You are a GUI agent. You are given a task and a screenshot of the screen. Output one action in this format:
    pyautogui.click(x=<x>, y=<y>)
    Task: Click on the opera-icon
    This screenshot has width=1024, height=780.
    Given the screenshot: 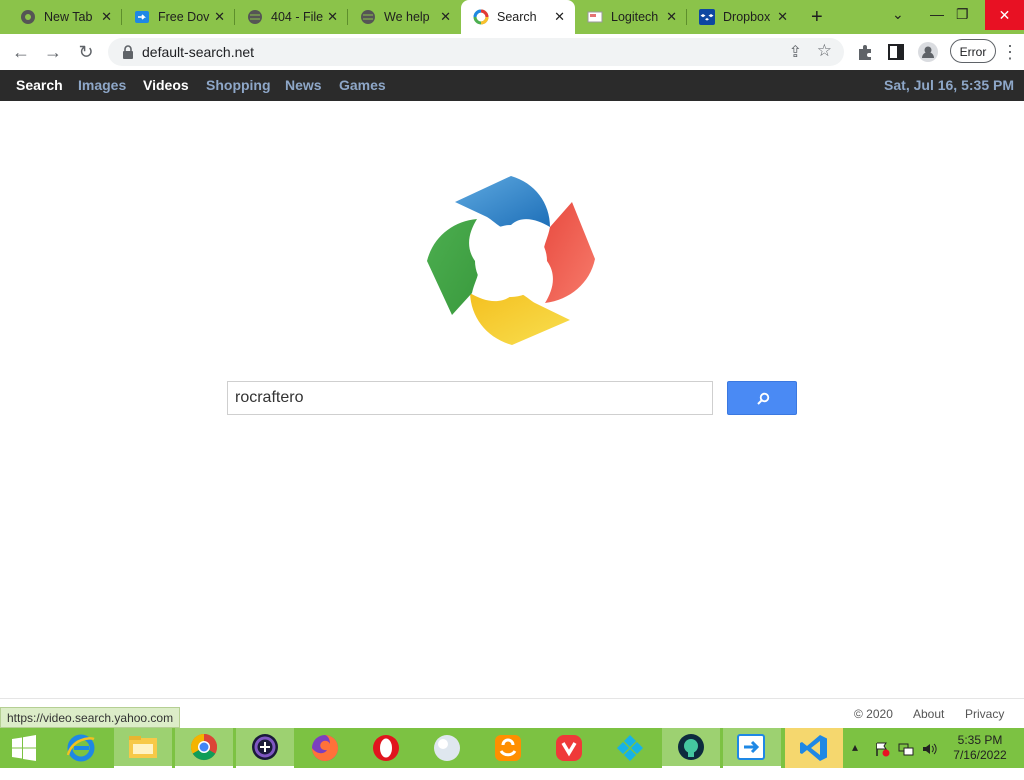 What is the action you would take?
    pyautogui.click(x=386, y=748)
    